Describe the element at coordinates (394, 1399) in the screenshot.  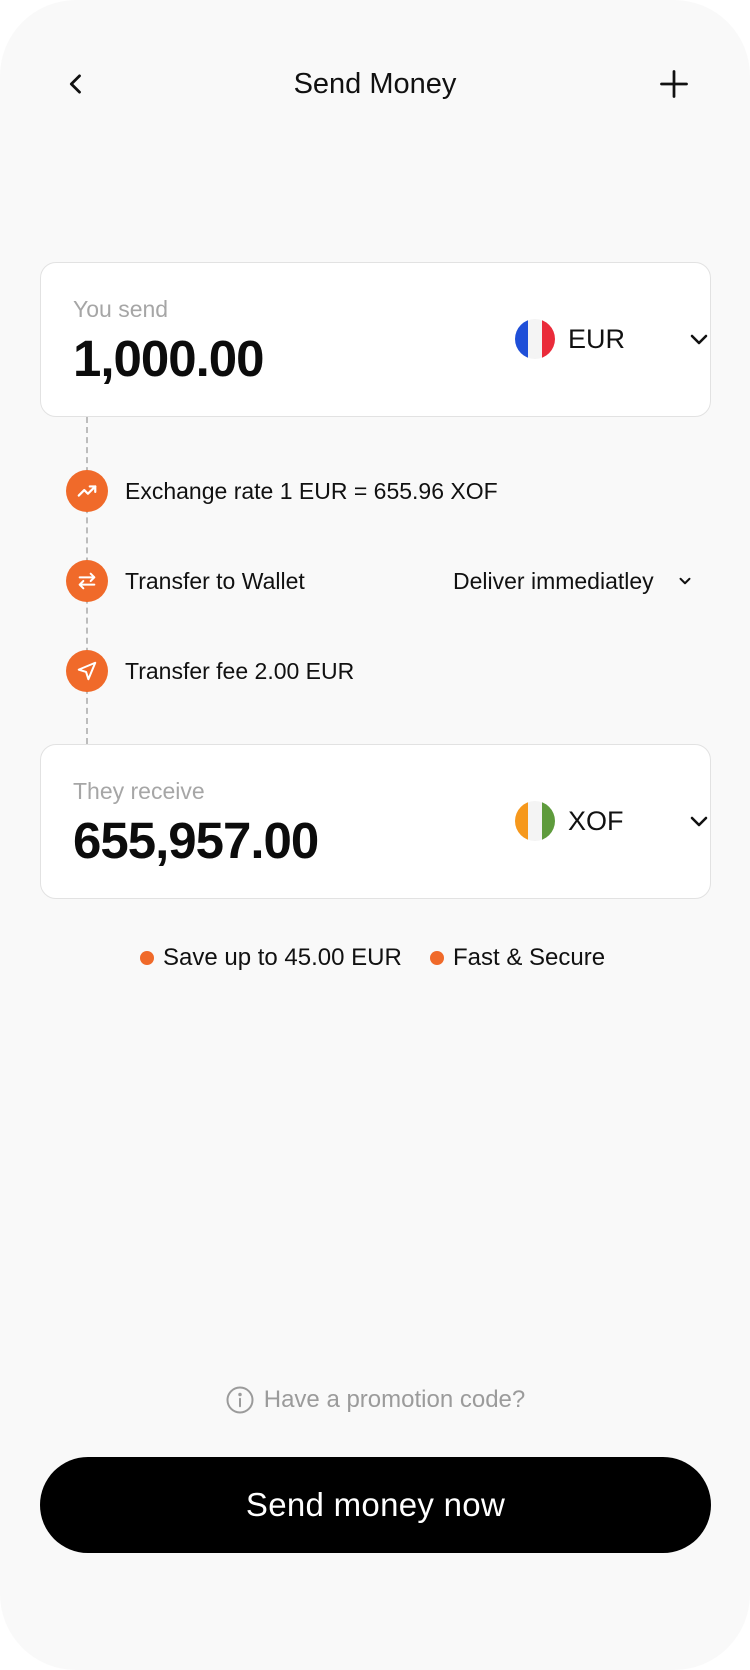
I see `promo-code-text: Have a promotion code?` at that location.